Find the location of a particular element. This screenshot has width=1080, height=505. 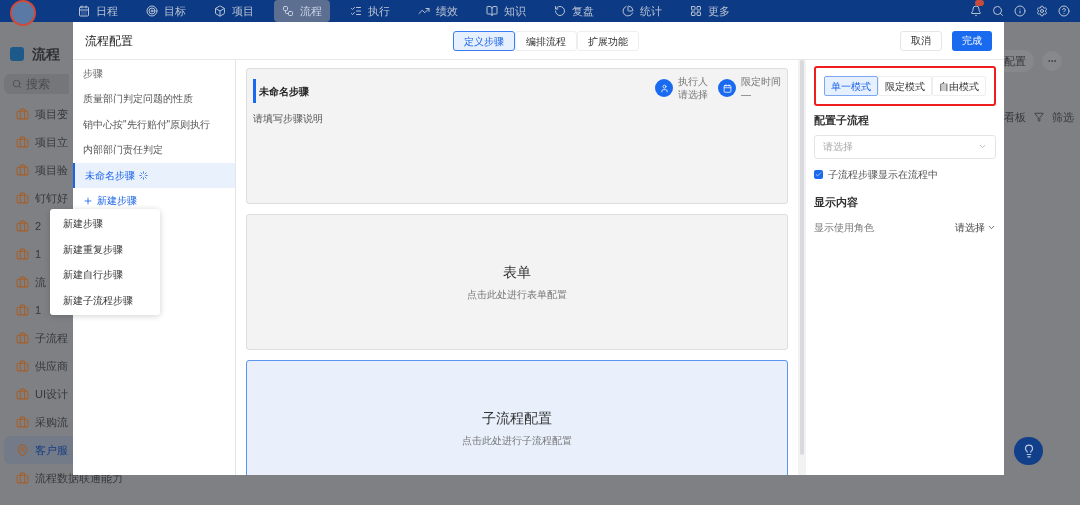

sidebar-item: 流 is located at coordinates (26, 282).